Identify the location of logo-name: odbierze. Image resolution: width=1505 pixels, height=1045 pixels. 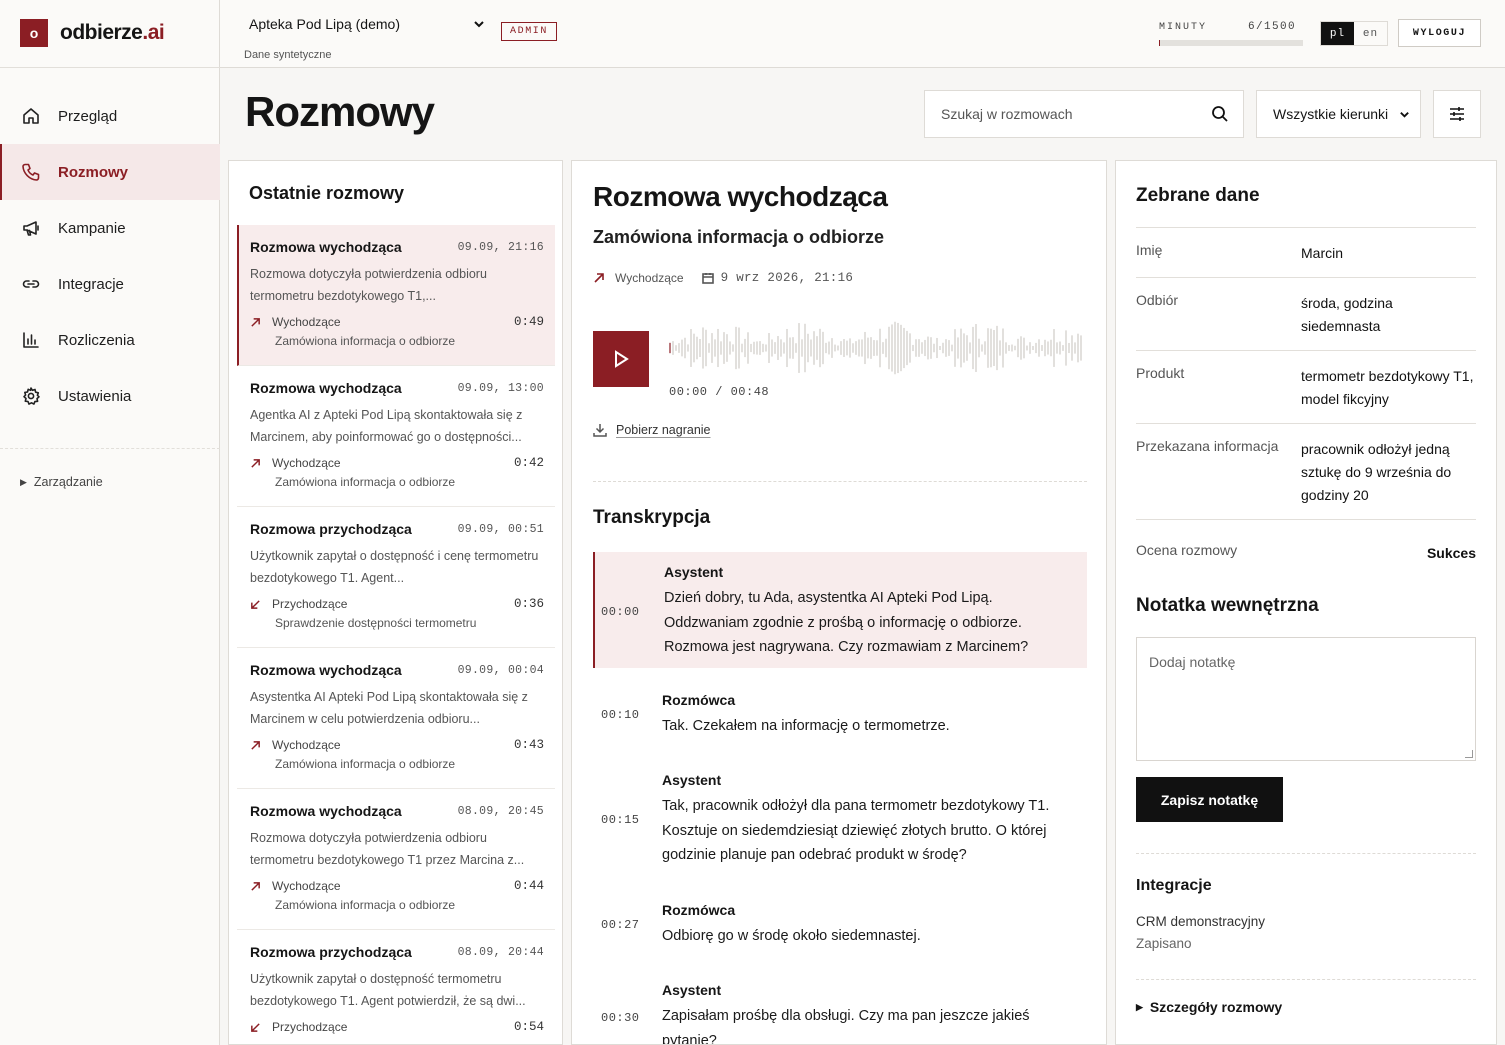
(101, 32).